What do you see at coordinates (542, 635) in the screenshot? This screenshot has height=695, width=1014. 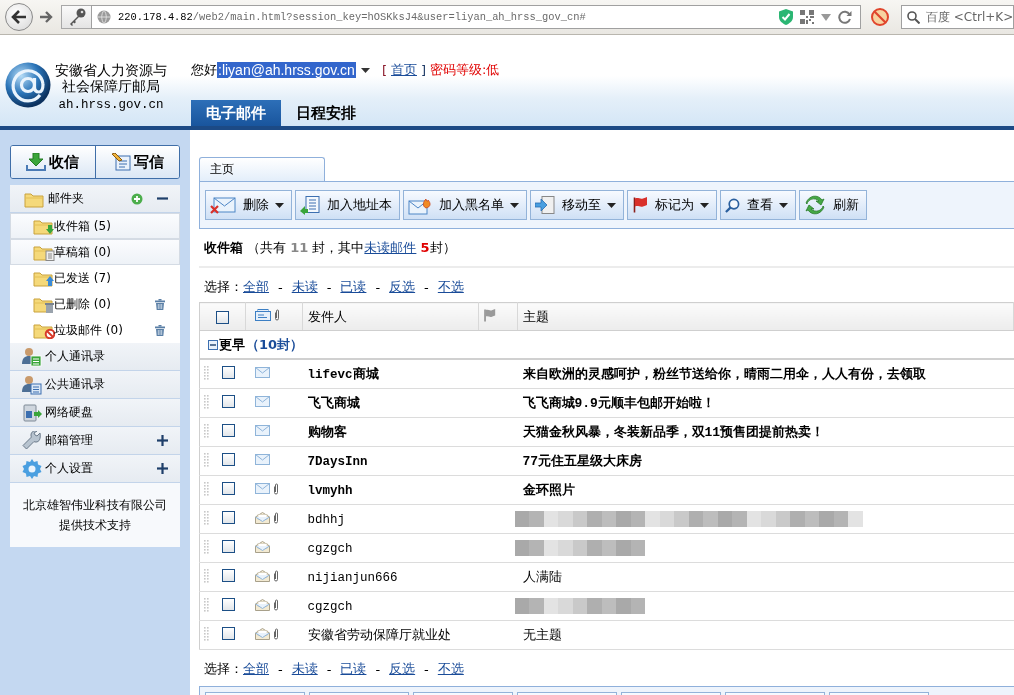 I see `subject-text: 无主题` at bounding box center [542, 635].